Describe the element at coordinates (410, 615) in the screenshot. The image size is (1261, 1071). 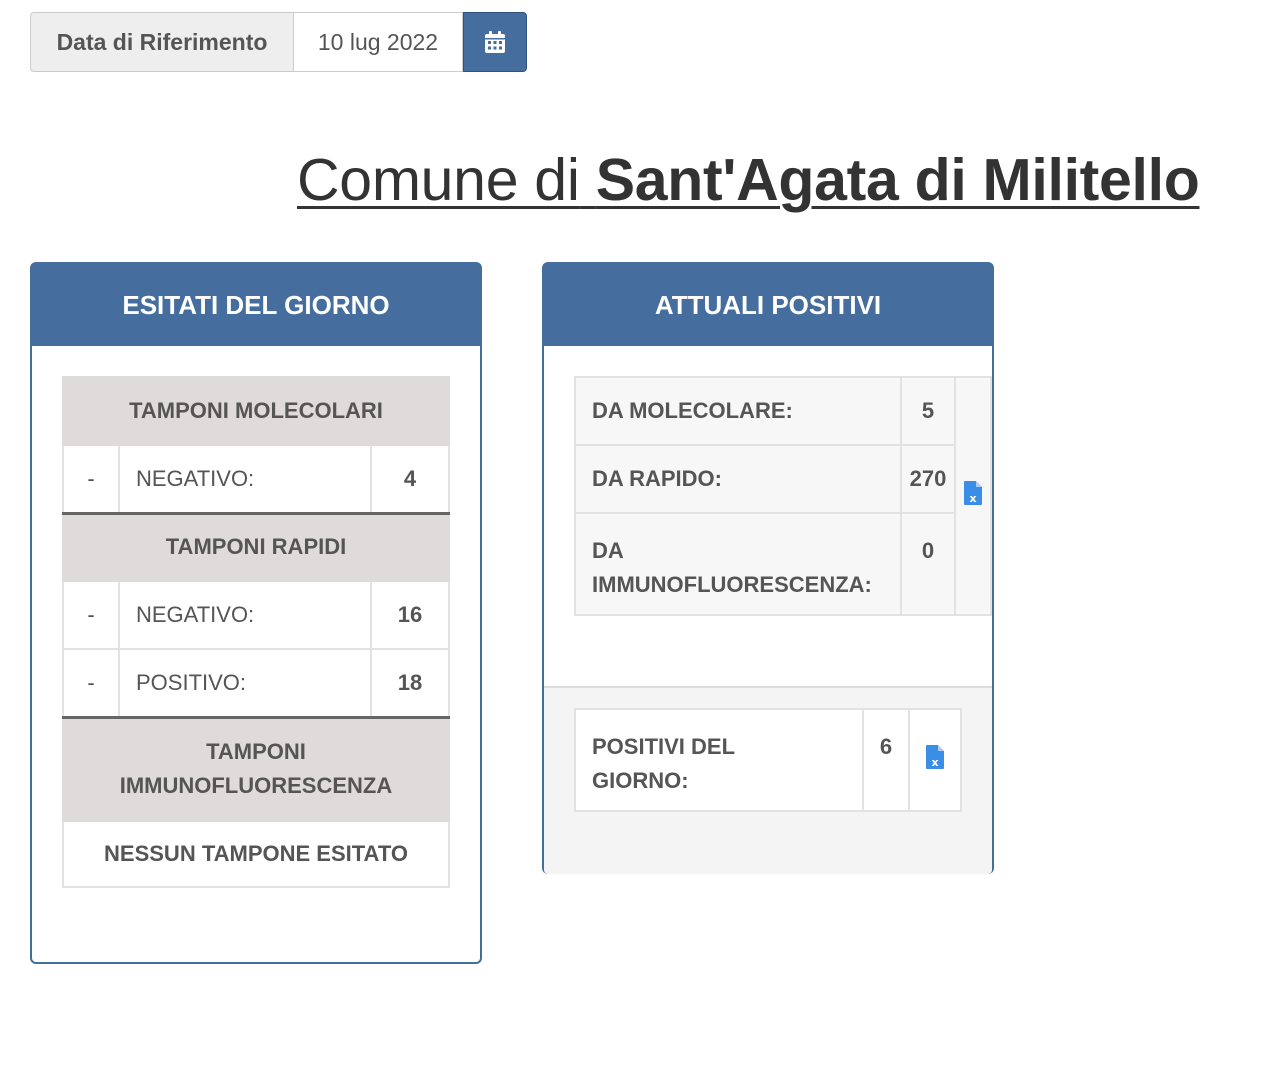
I see `row-value: 16` at that location.